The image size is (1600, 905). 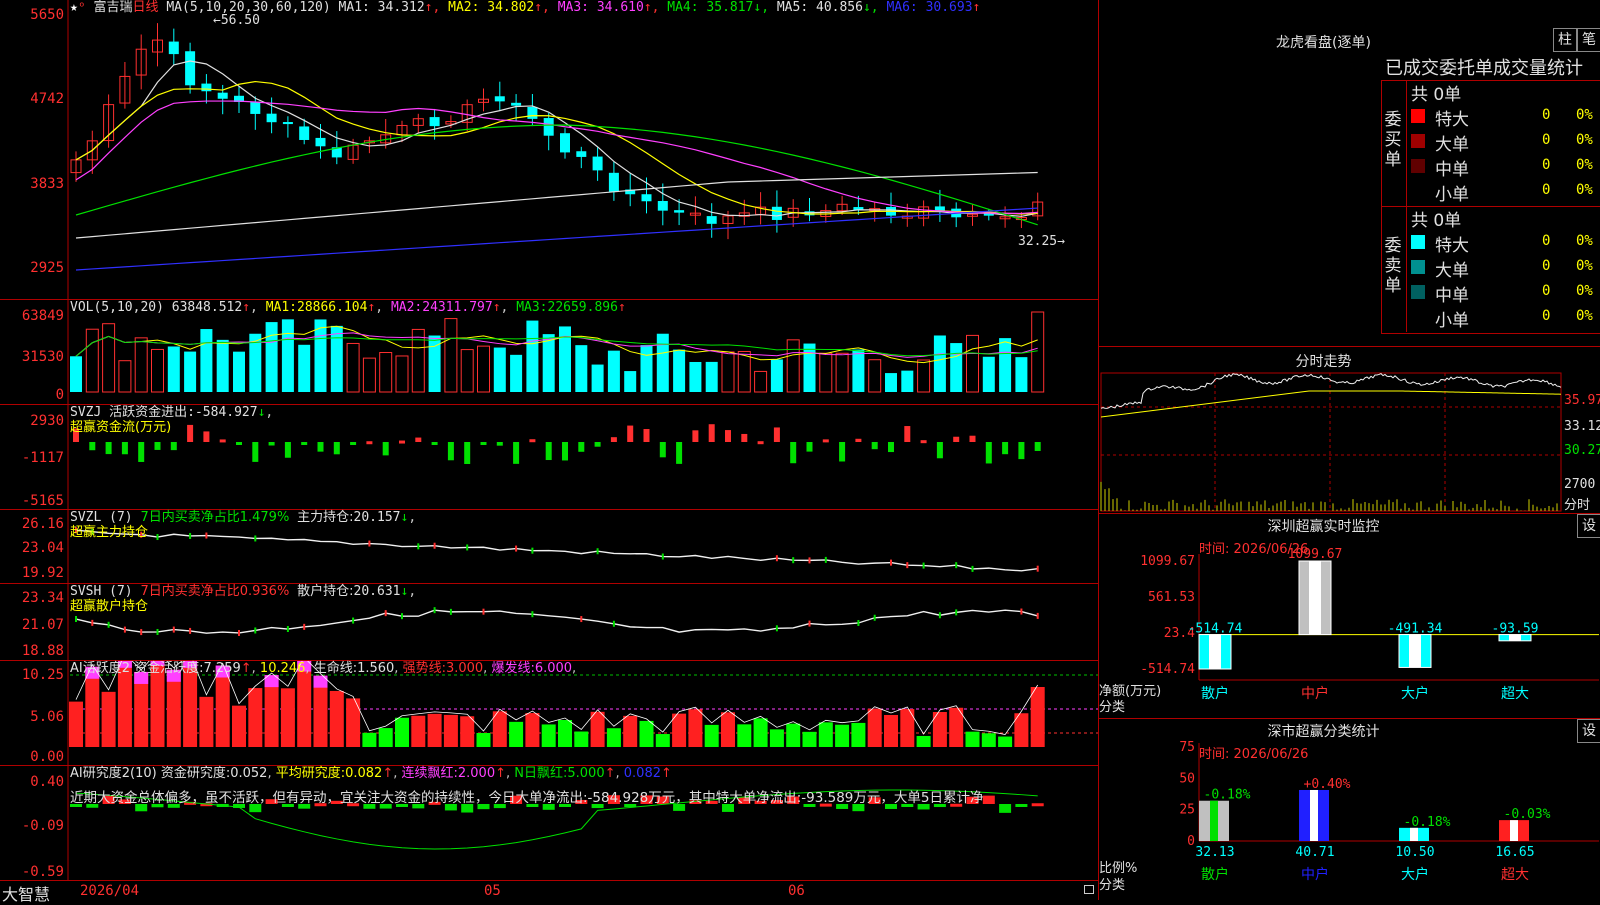 What do you see at coordinates (34, 546) in the screenshot?
I see `svzl-axis: 26.16 23.04 19.92` at bounding box center [34, 546].